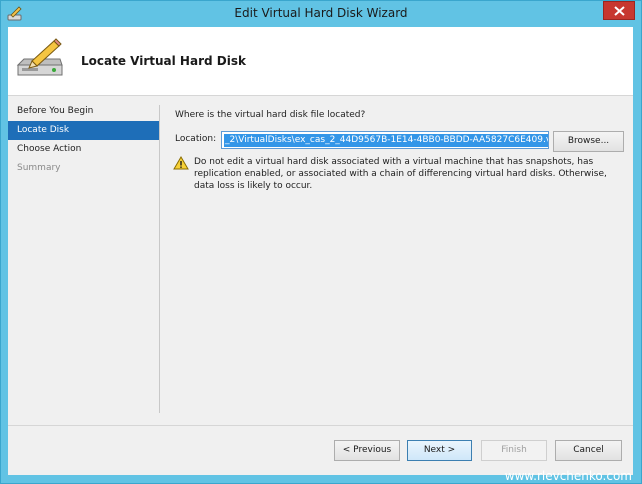 This screenshot has width=642, height=484. I want to click on close-icon, so click(619, 11).